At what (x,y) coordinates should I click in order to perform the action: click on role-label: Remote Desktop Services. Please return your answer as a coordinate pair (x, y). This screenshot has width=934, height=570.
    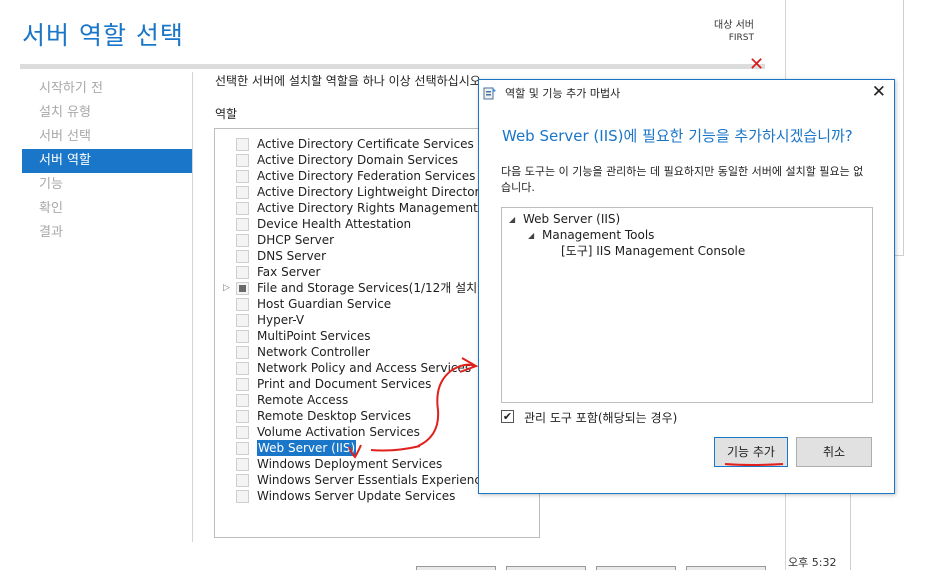
    Looking at the image, I should click on (334, 416).